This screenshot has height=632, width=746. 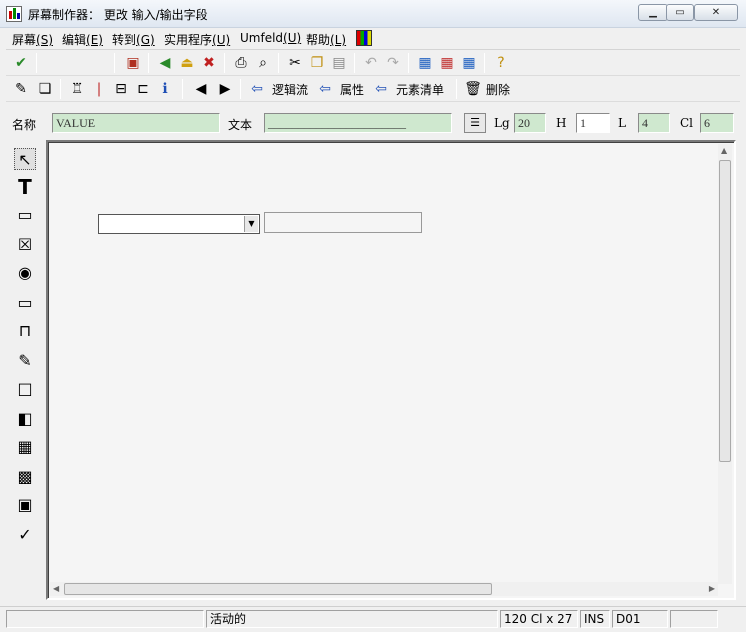 I want to click on cancel-icon: ✖, so click(x=209, y=63).